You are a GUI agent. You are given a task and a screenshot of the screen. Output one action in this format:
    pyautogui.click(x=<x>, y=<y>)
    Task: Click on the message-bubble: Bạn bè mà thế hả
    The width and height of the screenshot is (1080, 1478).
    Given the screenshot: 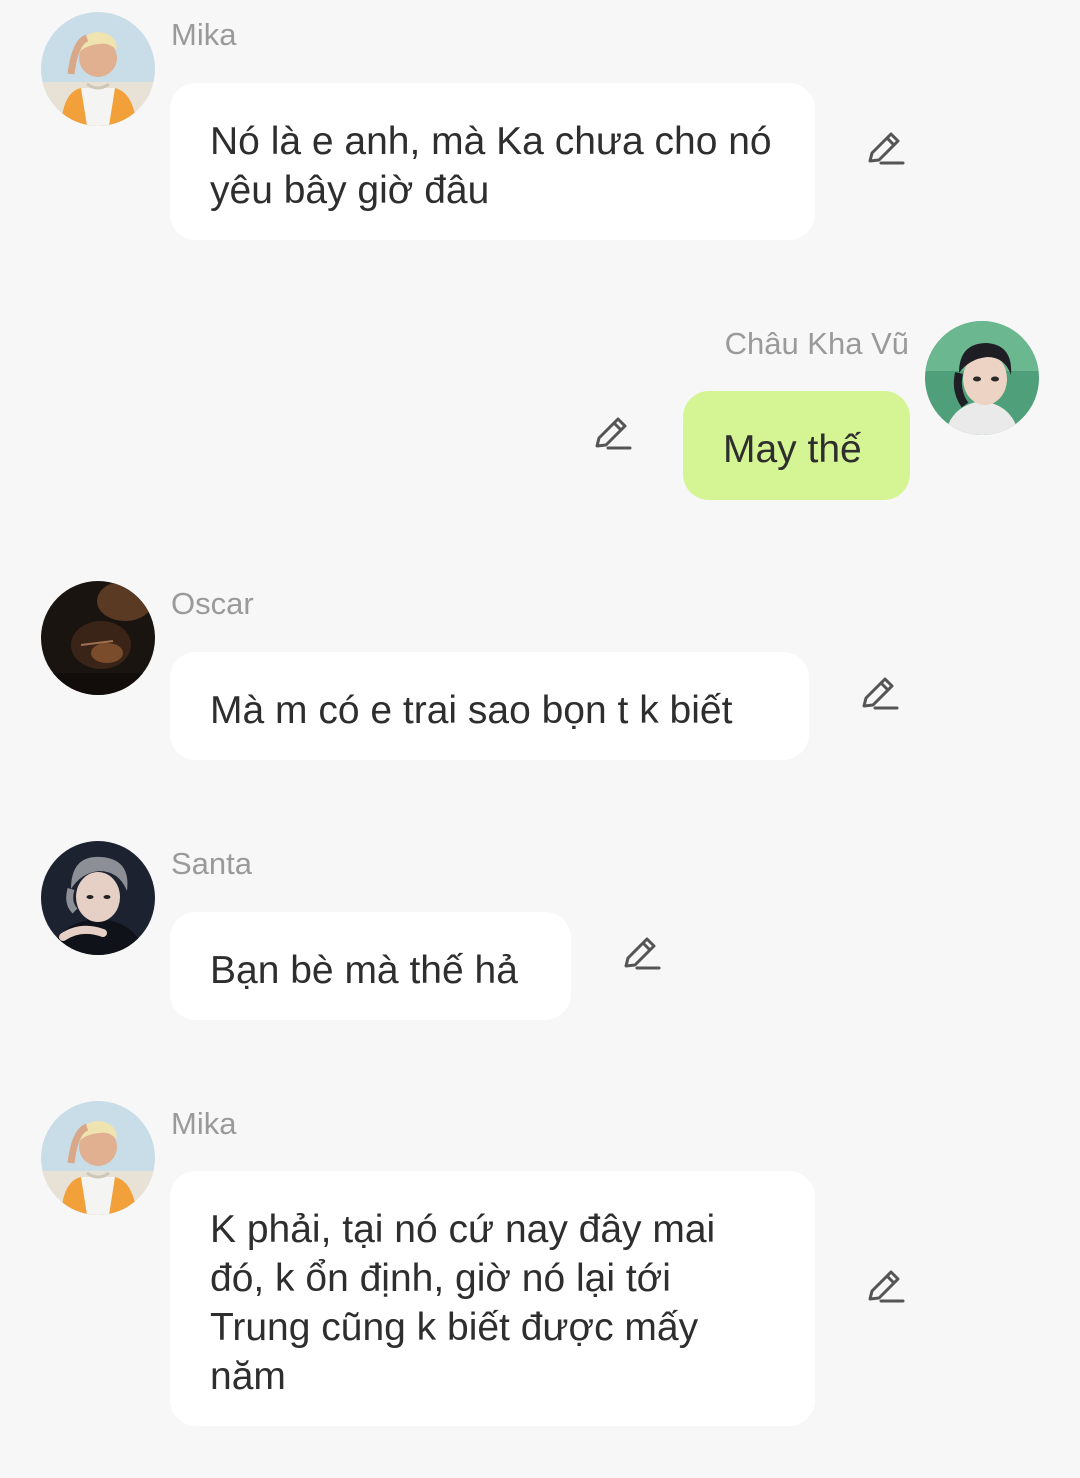 What is the action you would take?
    pyautogui.click(x=370, y=966)
    